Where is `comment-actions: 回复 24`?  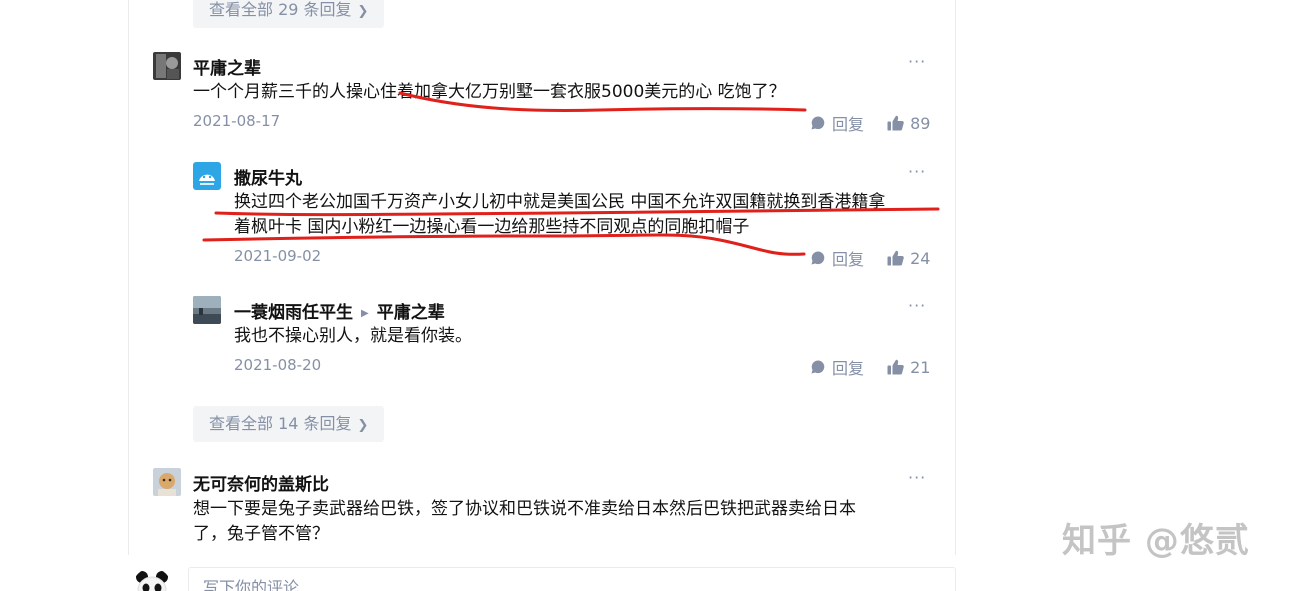 comment-actions: 回复 24 is located at coordinates (861, 258).